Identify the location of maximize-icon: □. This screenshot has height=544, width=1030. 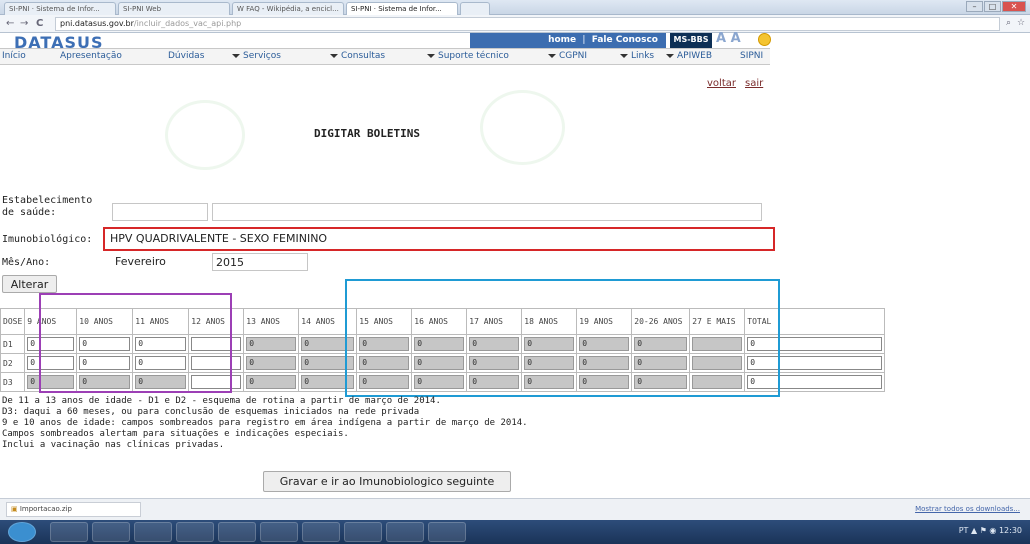
(992, 6).